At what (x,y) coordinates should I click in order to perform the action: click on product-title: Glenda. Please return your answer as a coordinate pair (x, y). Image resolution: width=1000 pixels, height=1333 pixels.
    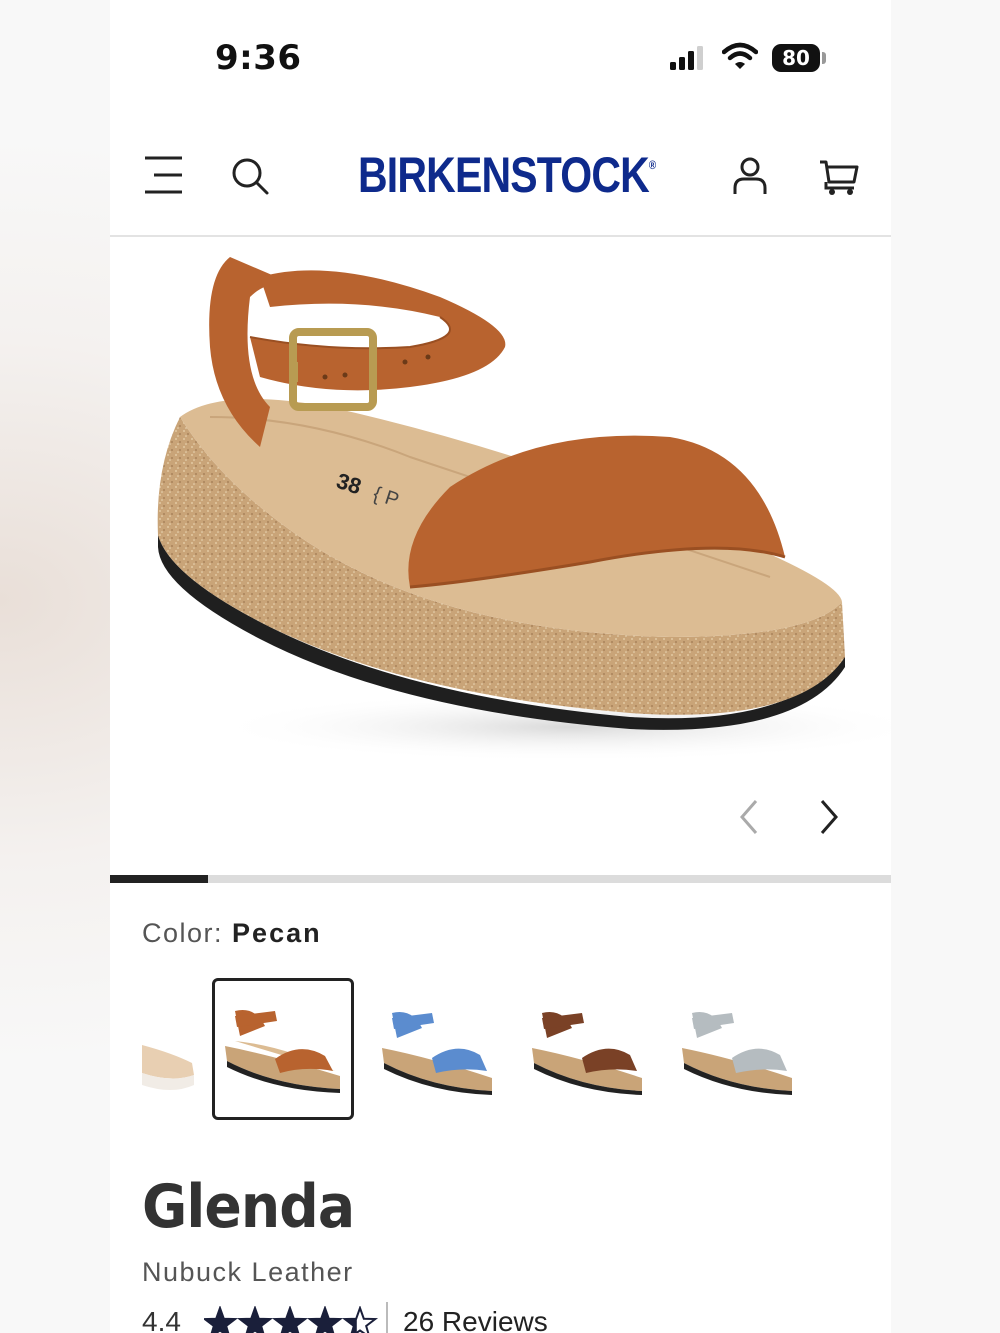
    Looking at the image, I should click on (248, 1207).